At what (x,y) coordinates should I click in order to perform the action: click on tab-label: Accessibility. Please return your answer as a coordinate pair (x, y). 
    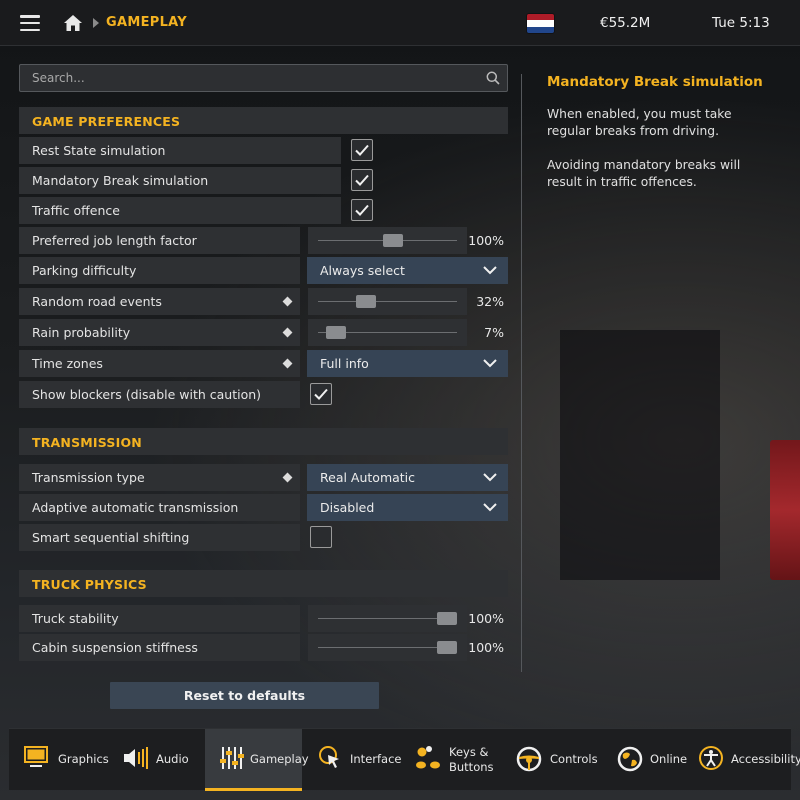
    Looking at the image, I should click on (765, 759).